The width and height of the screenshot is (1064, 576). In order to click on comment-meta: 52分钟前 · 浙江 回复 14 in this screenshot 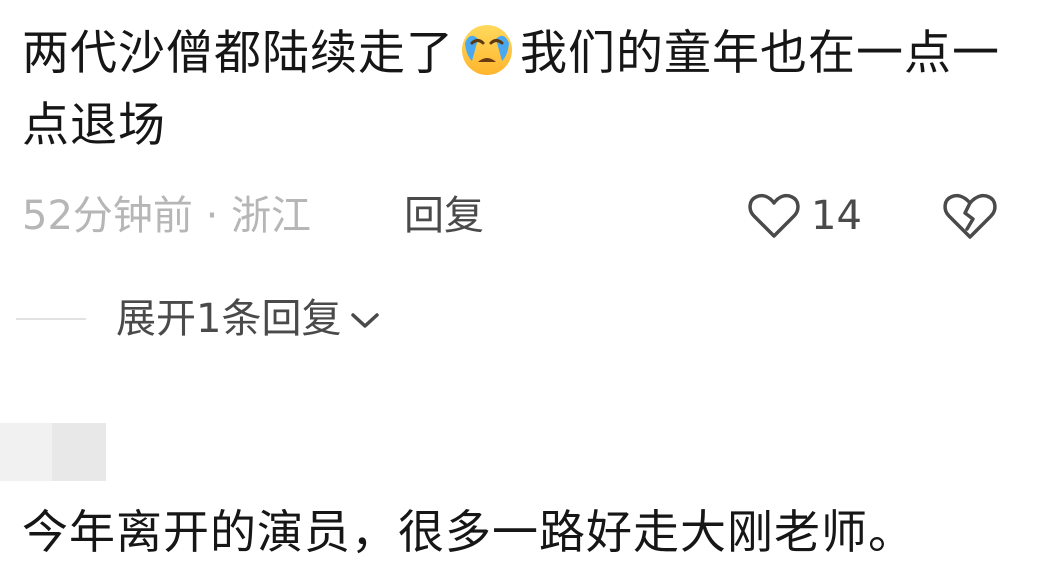, I will do `click(532, 216)`.